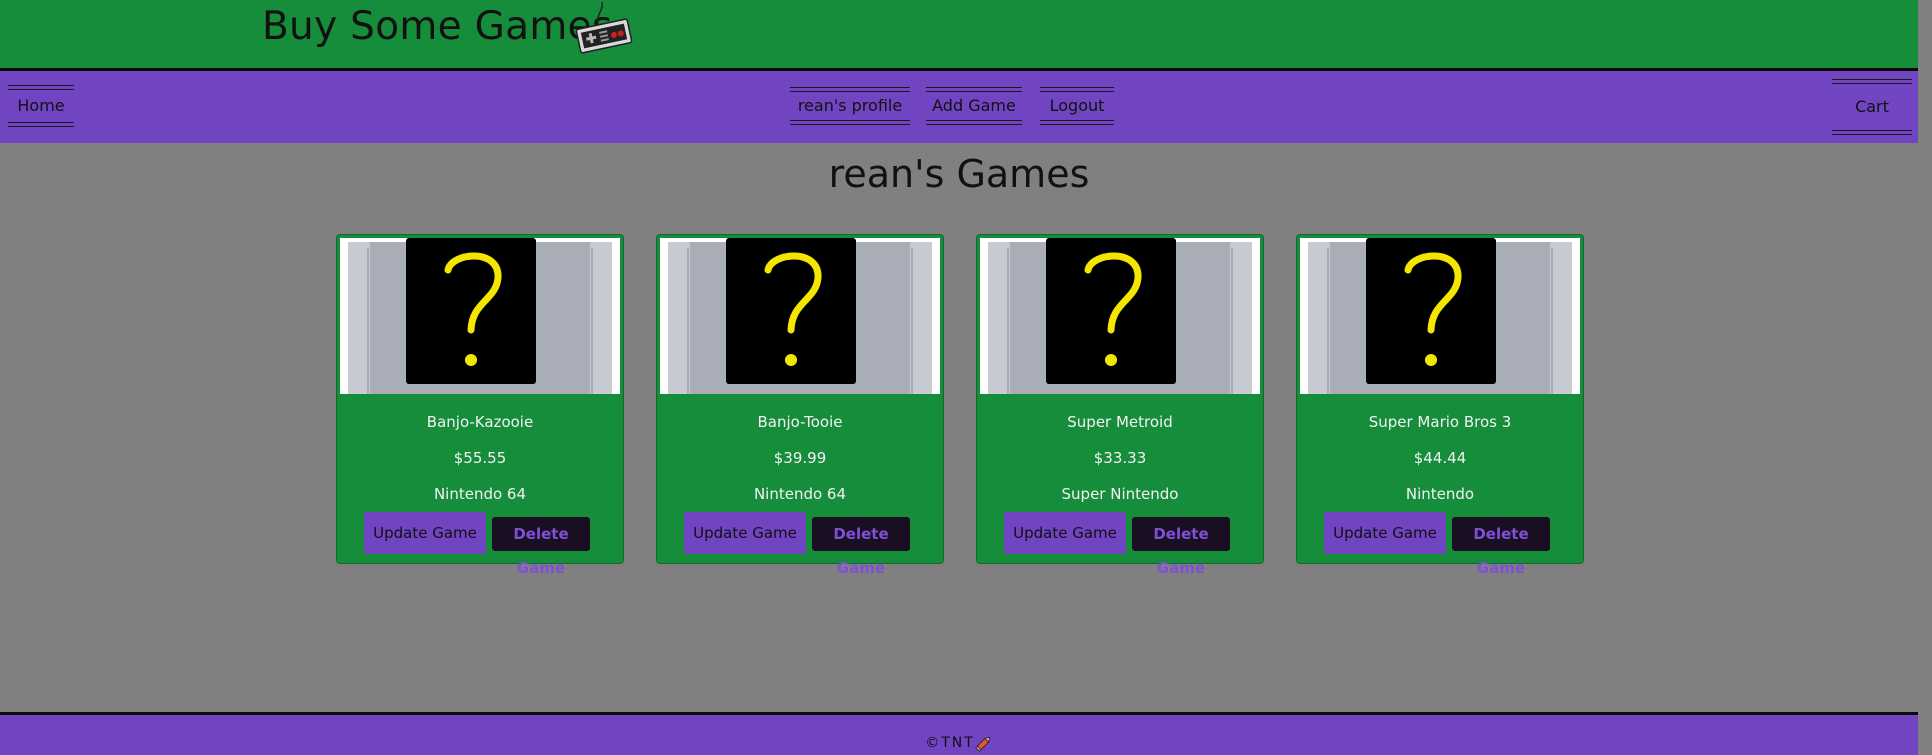  Describe the element at coordinates (959, 174) in the screenshot. I see `page-title: rean's Games` at that location.